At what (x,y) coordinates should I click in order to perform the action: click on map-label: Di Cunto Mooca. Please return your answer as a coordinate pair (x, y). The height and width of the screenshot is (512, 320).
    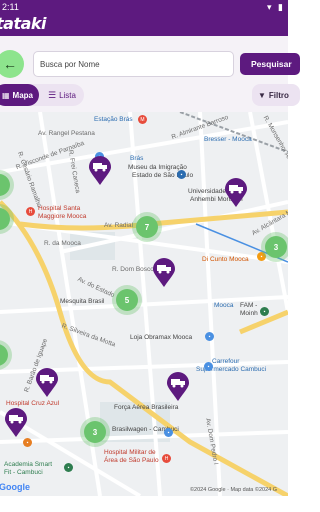
    Looking at the image, I should click on (225, 259).